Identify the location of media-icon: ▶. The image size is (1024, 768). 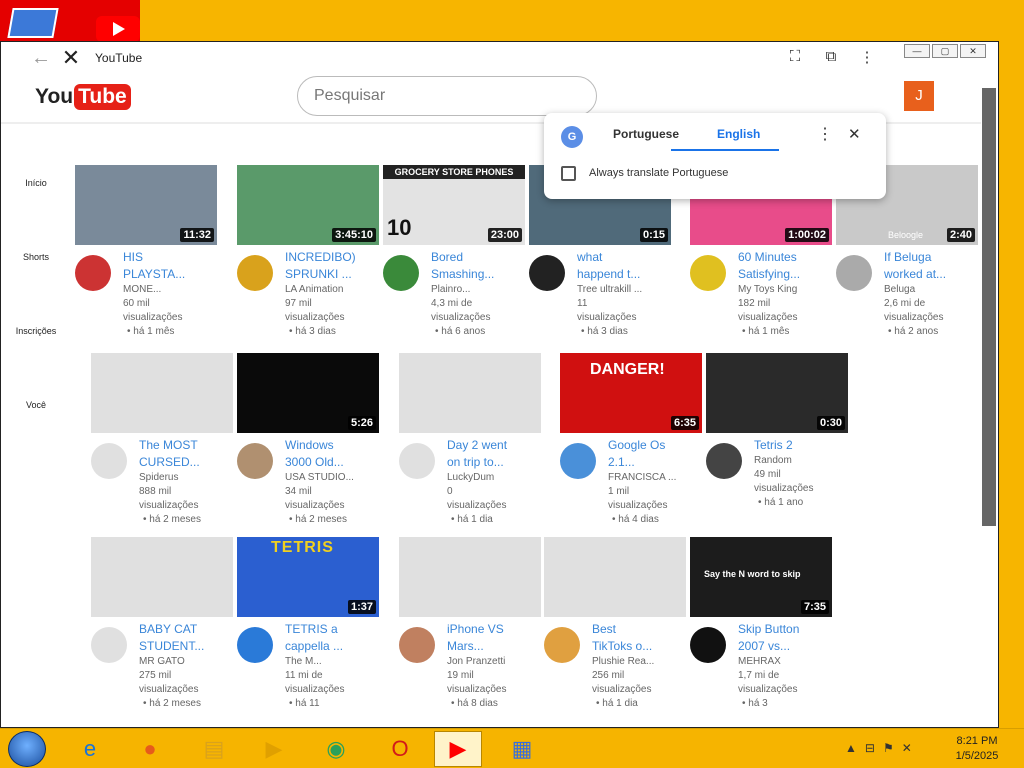
(274, 749).